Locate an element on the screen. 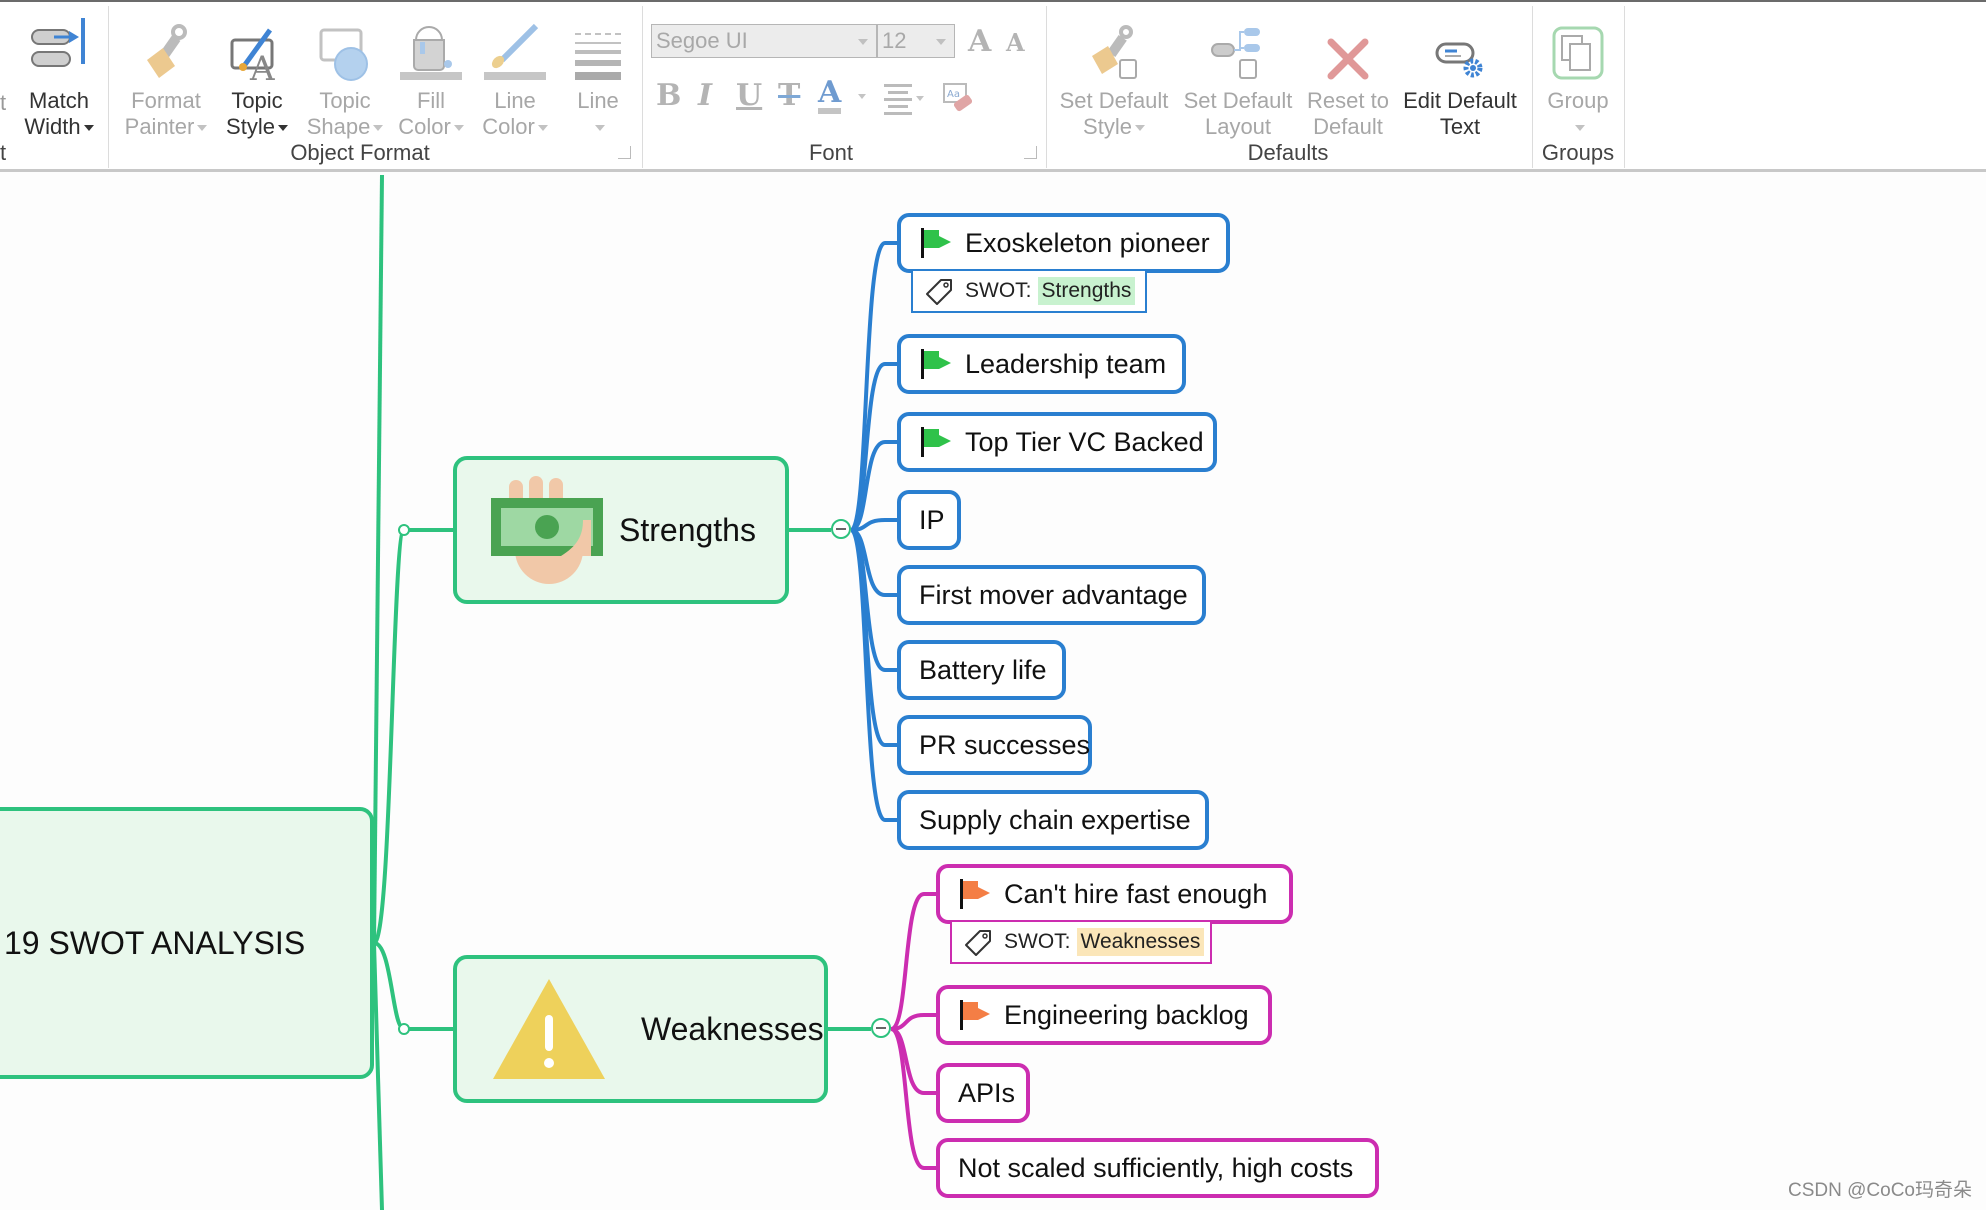 Image resolution: width=1986 pixels, height=1210 pixels. strengths-subtopic: First mover advantage is located at coordinates (1051, 595).